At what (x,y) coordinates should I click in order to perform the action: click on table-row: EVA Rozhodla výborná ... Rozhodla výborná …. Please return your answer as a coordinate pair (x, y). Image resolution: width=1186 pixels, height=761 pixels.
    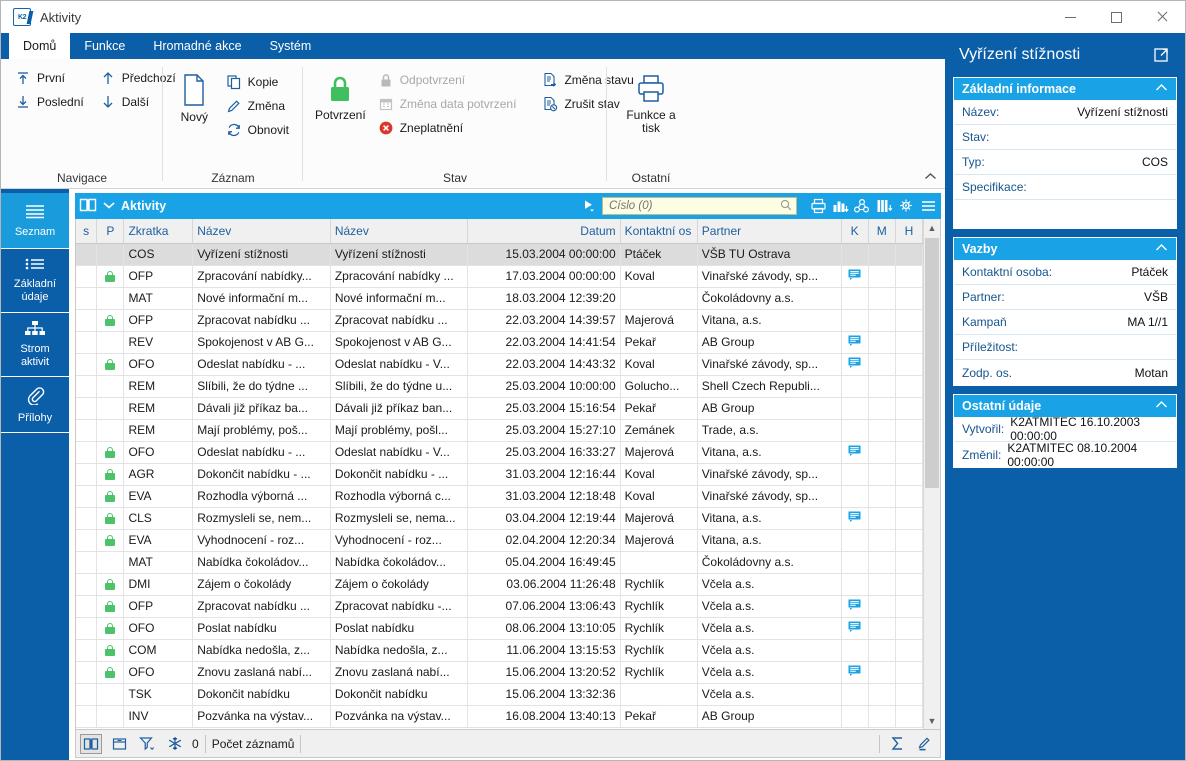
    Looking at the image, I should click on (500, 496).